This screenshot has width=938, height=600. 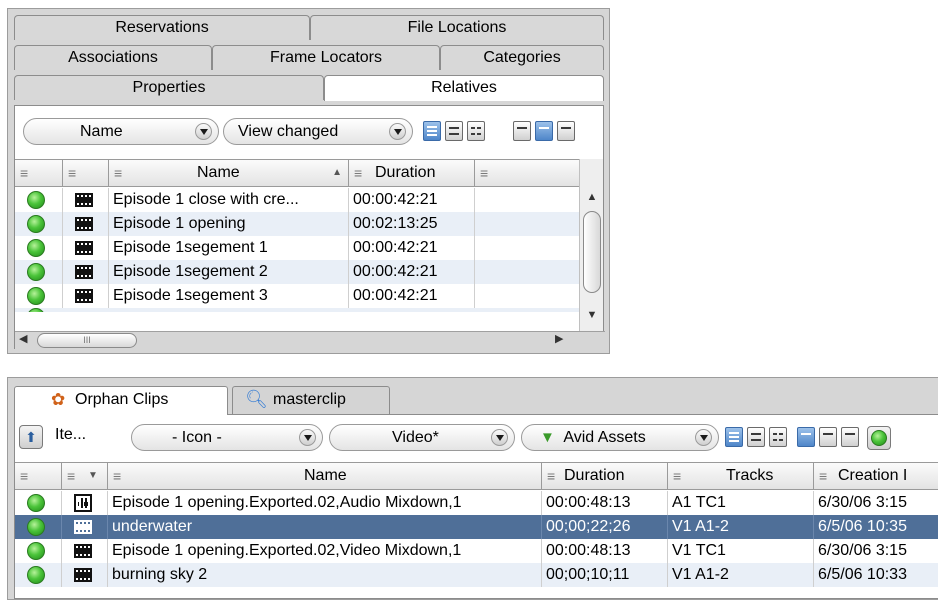 I want to click on table-row: Episode 1segement 2 00:00:42:21, so click(x=298, y=272).